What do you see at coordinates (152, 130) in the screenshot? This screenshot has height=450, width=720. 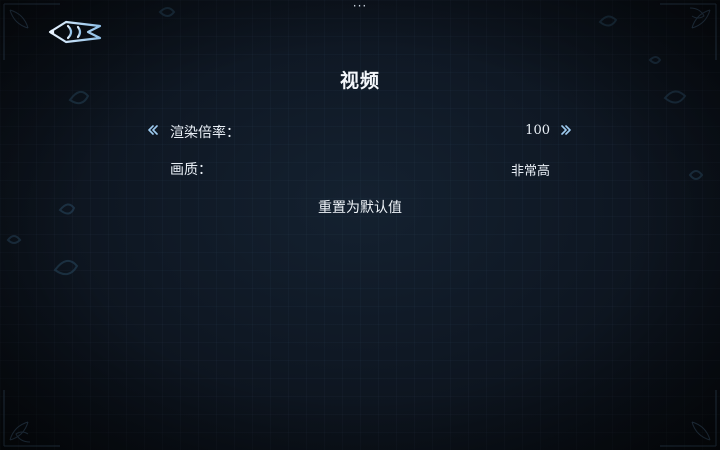 I see `chevron-left-icon` at bounding box center [152, 130].